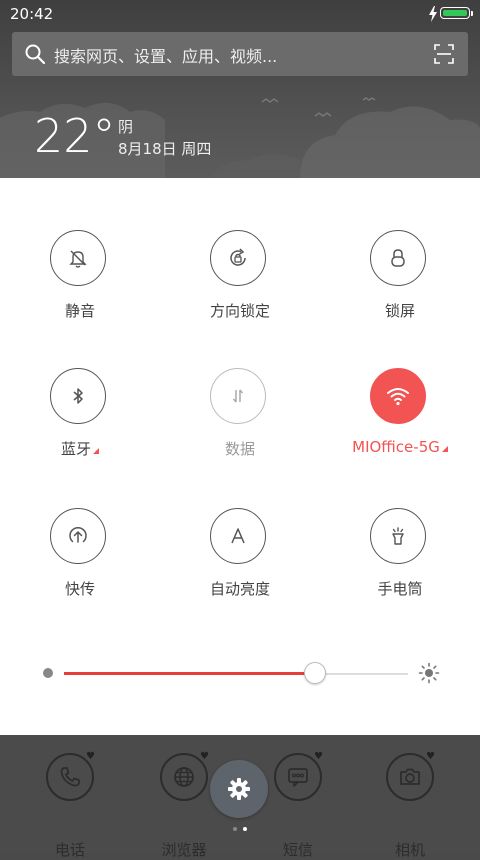  I want to click on battery-level, so click(455, 13).